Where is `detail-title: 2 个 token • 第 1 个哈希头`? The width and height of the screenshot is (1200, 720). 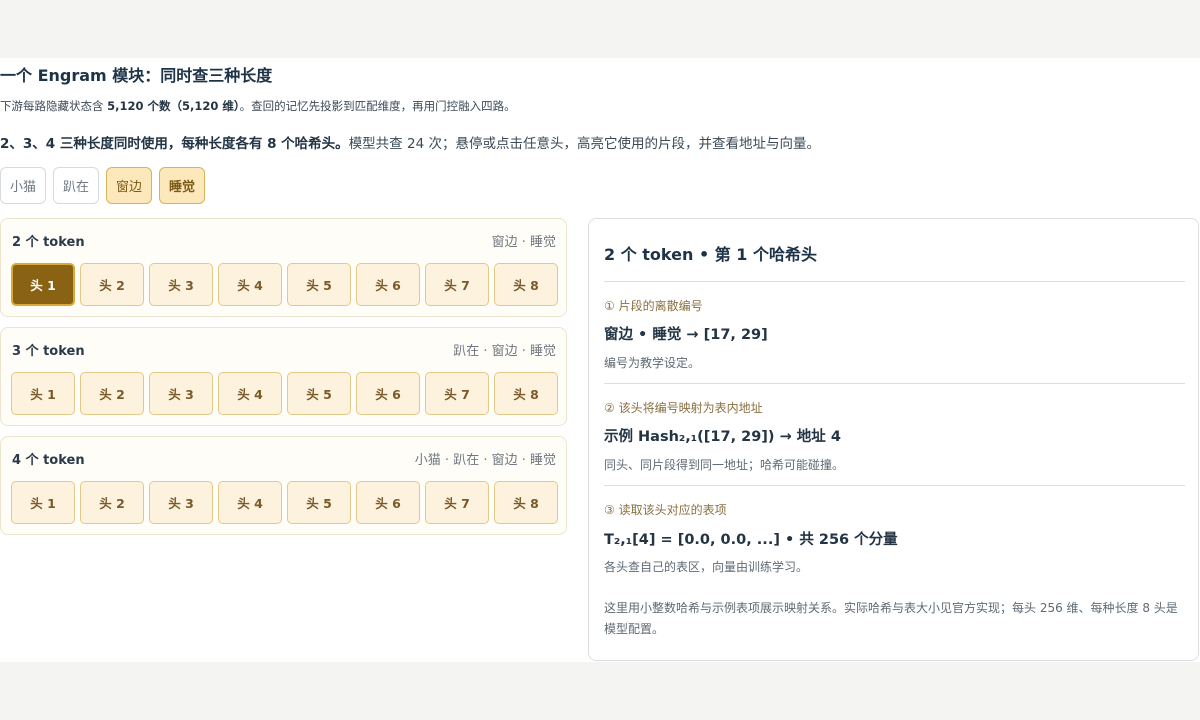
detail-title: 2 个 token • 第 1 个哈希头 is located at coordinates (711, 254).